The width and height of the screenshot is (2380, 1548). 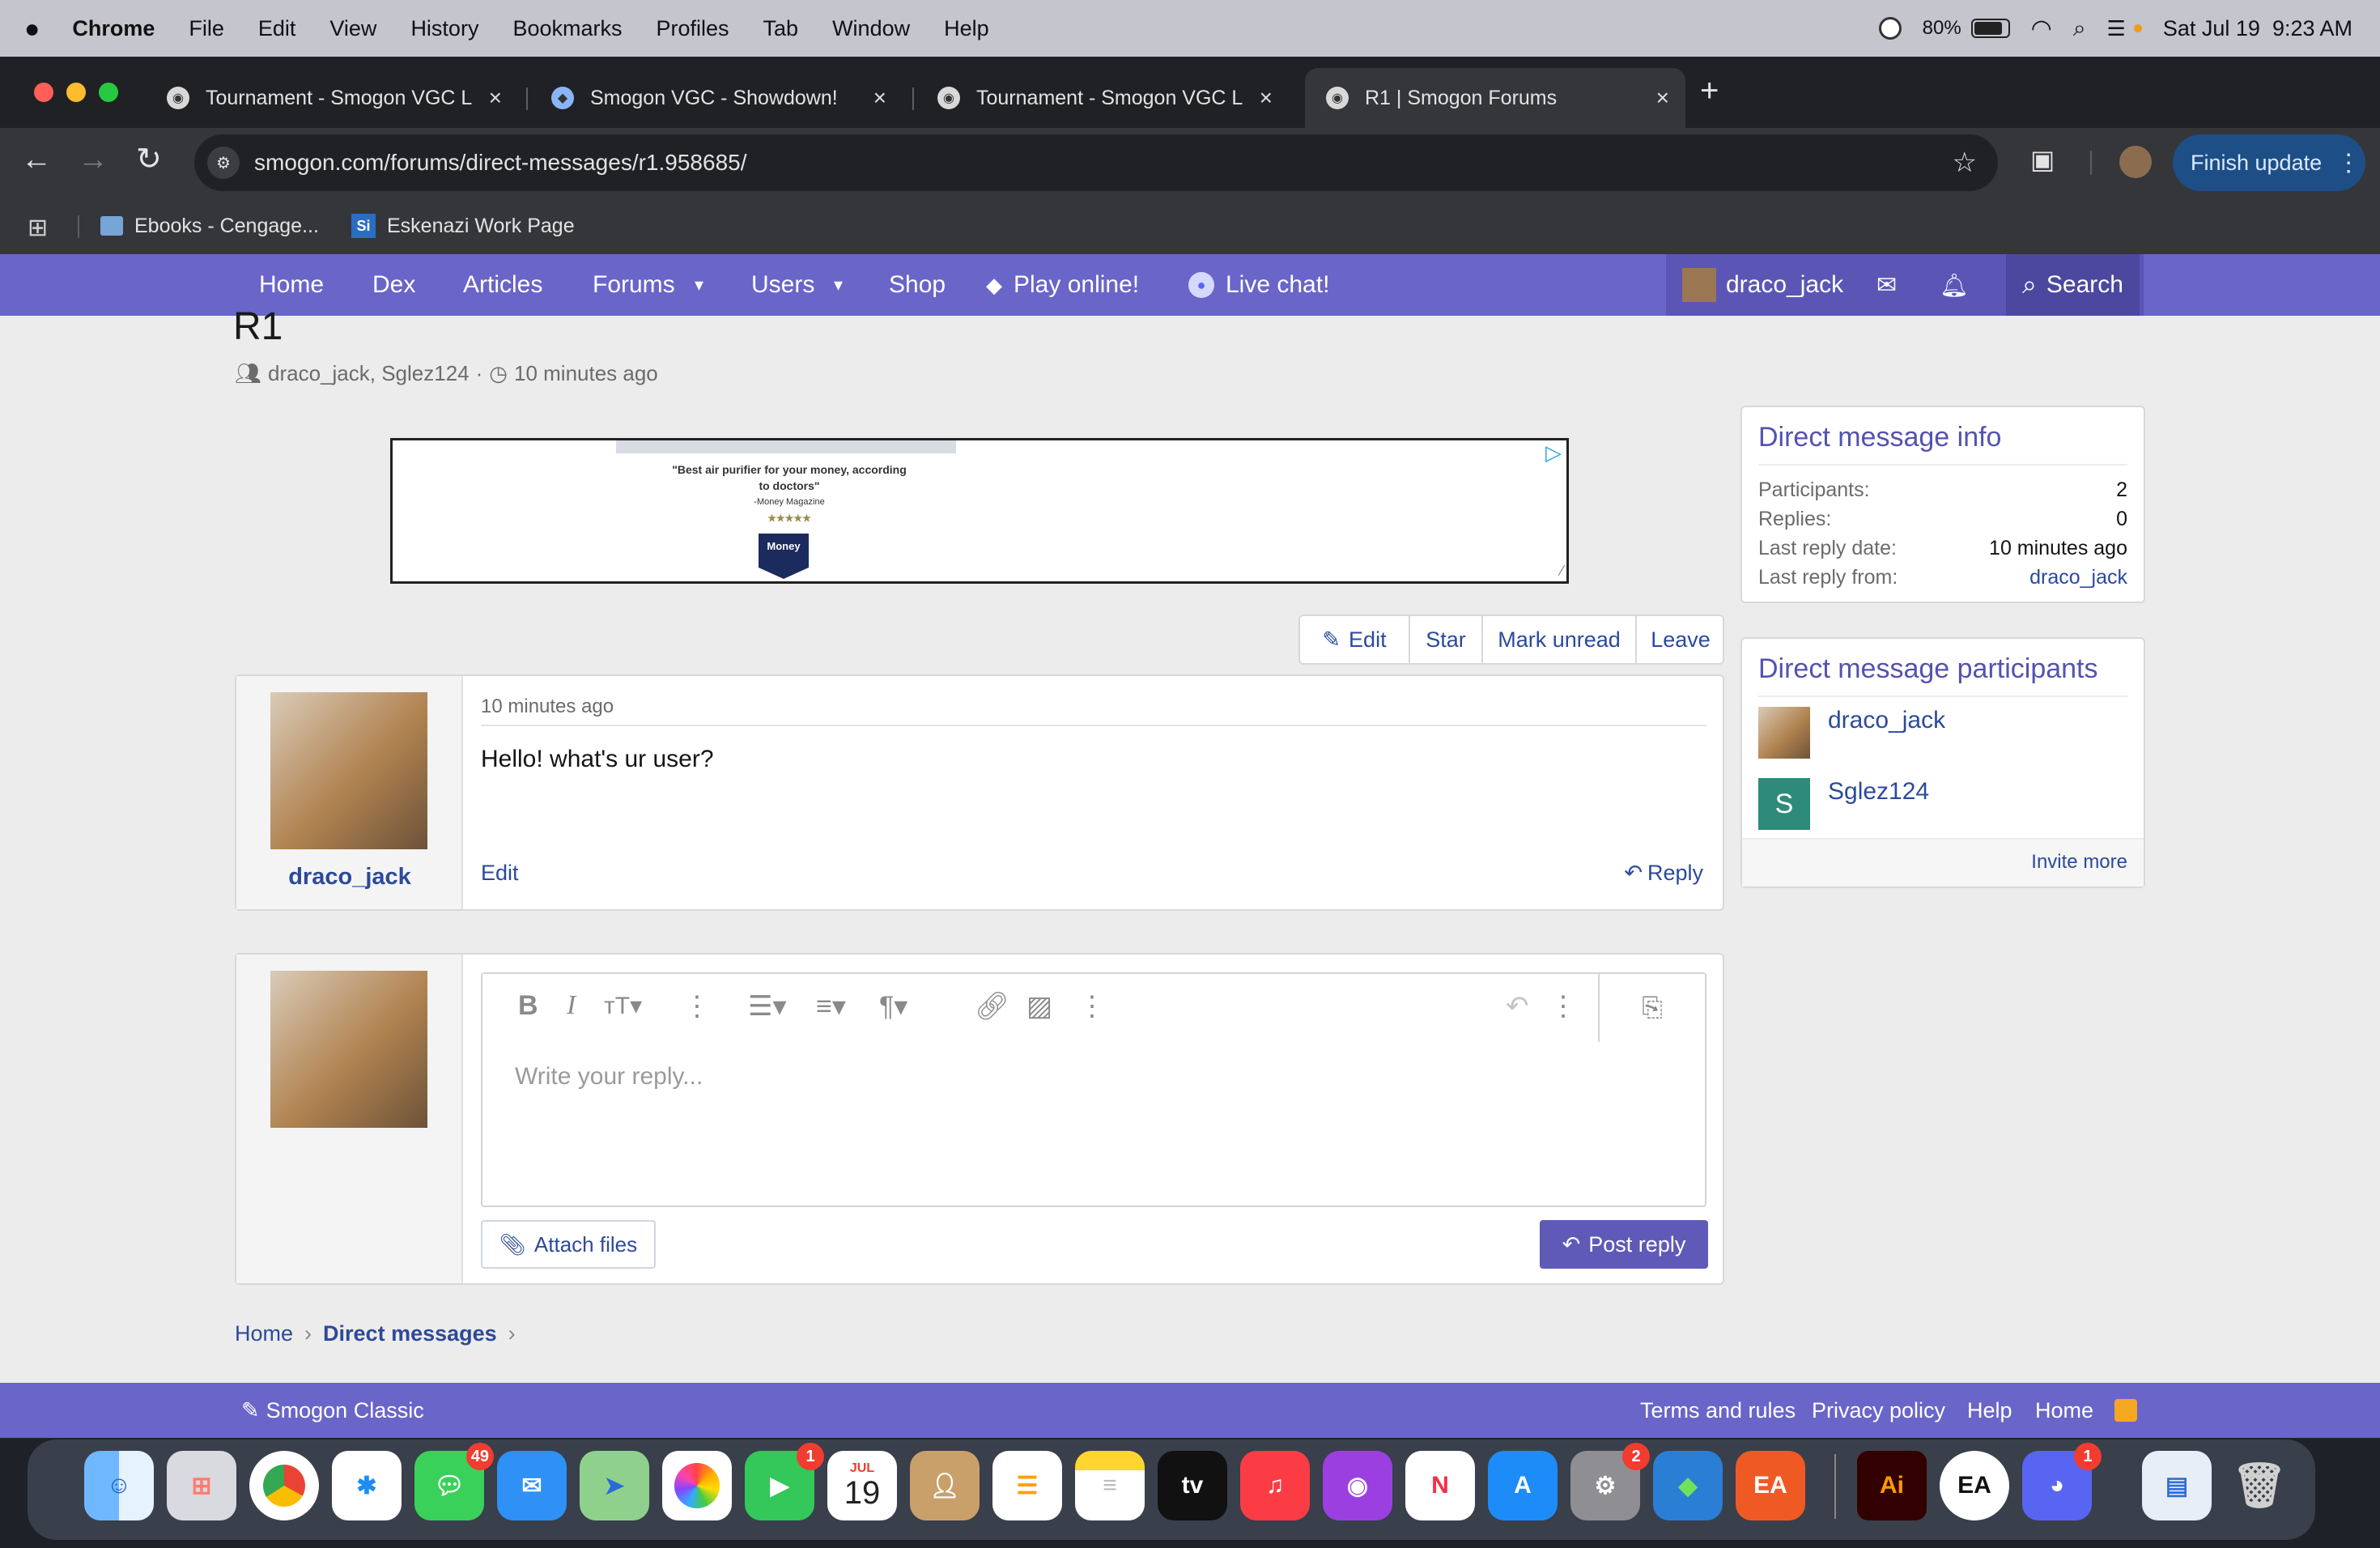 What do you see at coordinates (838, 285) in the screenshot?
I see `users-dropdown-icon: ▾` at bounding box center [838, 285].